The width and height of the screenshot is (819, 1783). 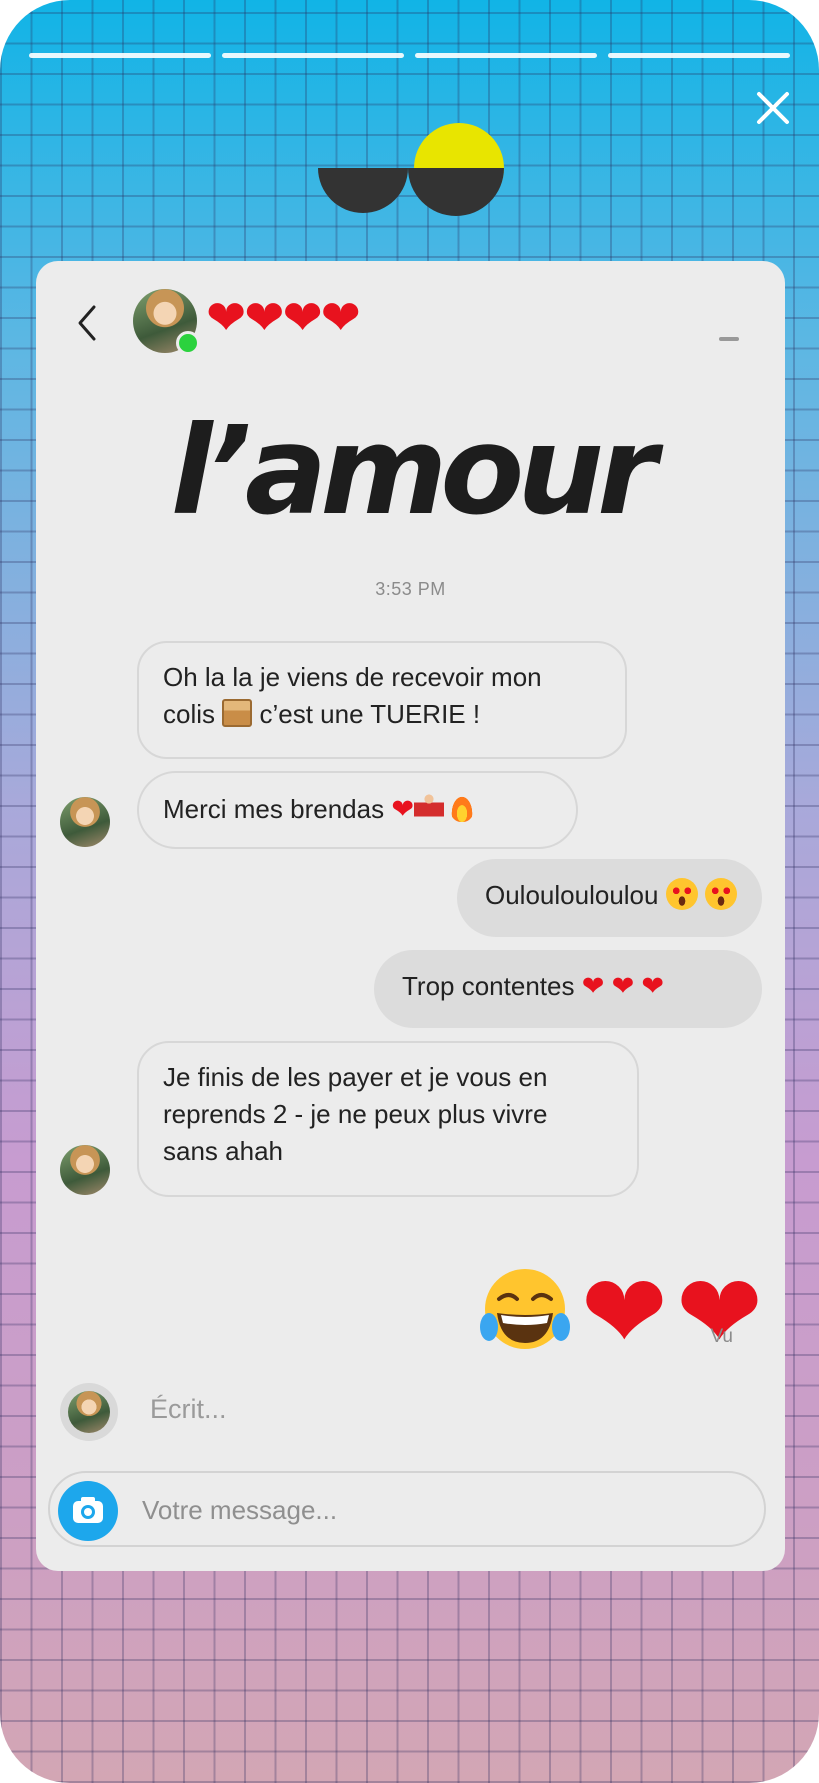 What do you see at coordinates (437, 1510) in the screenshot?
I see `message-input` at bounding box center [437, 1510].